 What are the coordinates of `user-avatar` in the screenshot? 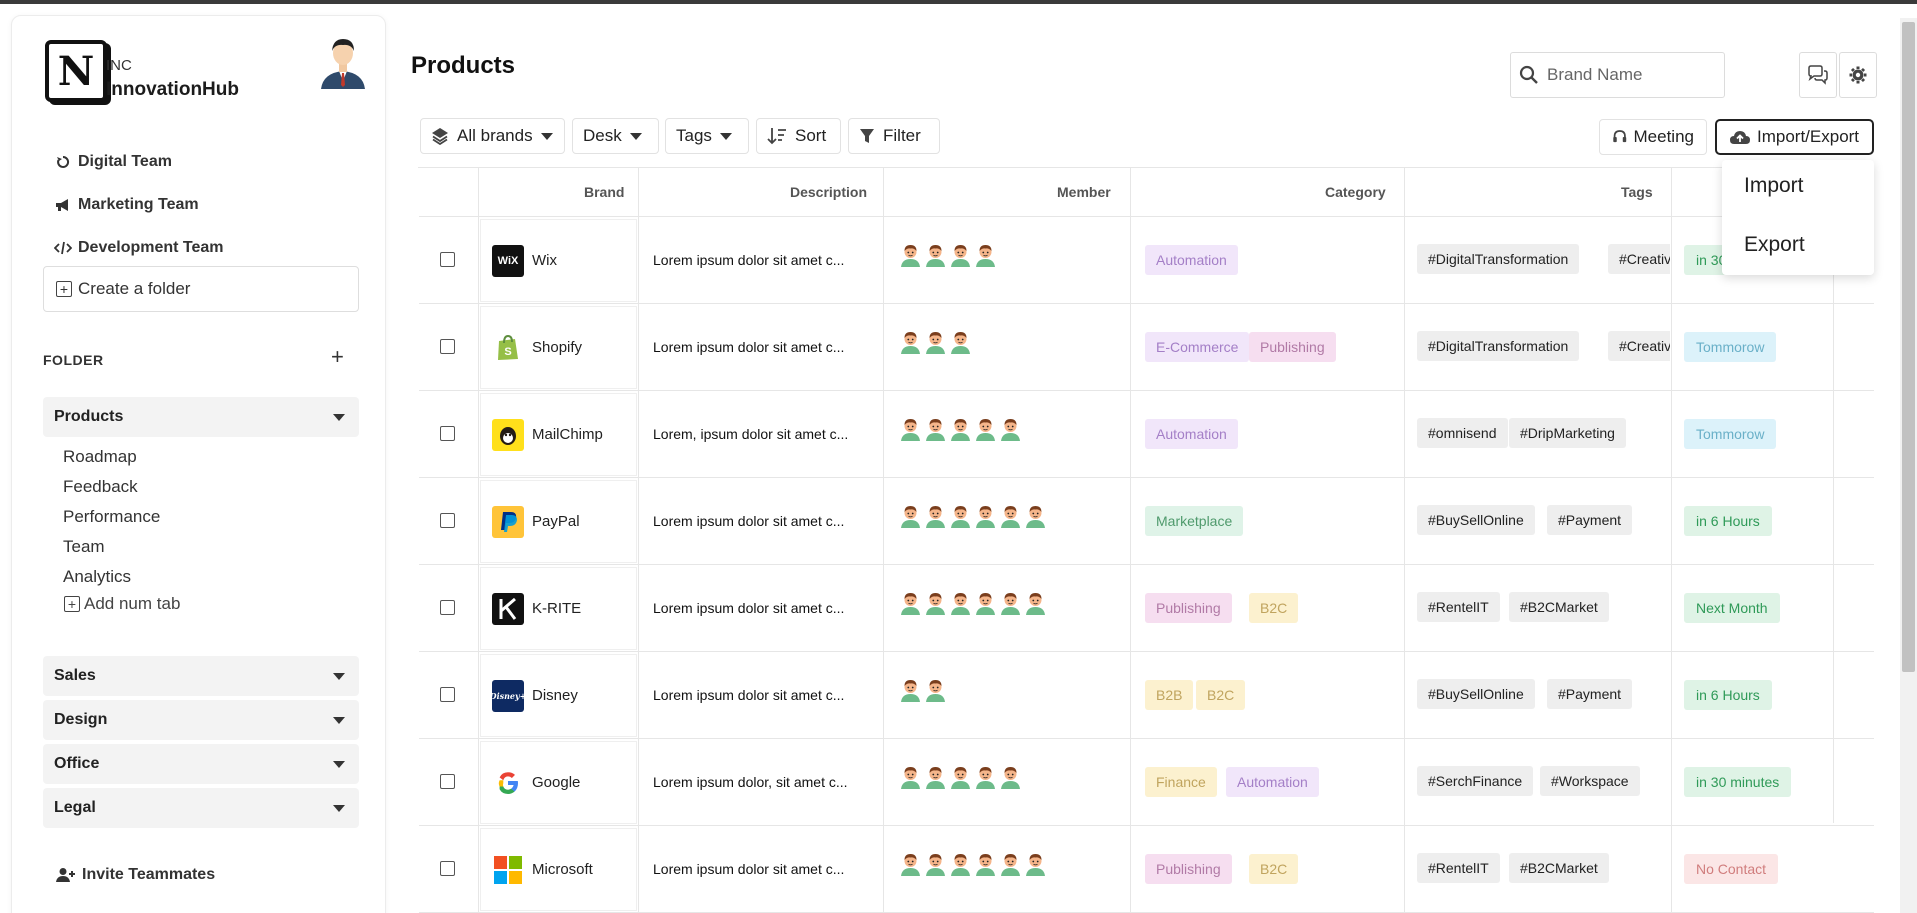 It's located at (343, 61).